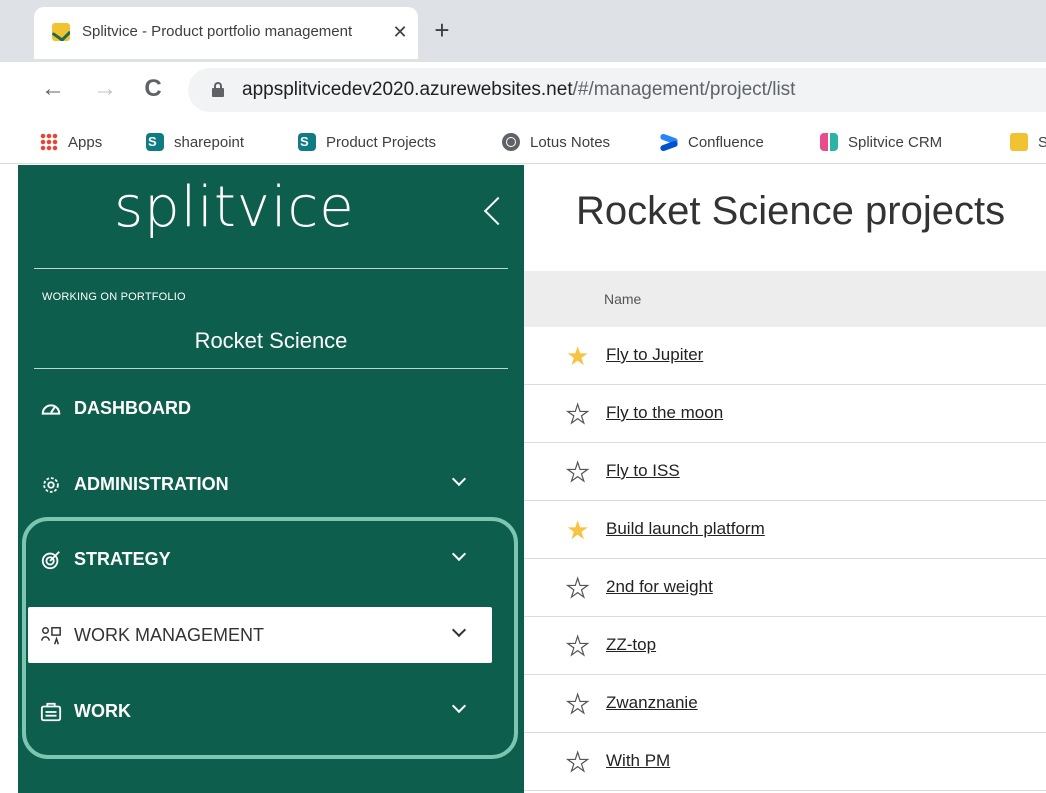  Describe the element at coordinates (785, 356) in the screenshot. I see `table-row: ★ Fly to Jupiter` at that location.